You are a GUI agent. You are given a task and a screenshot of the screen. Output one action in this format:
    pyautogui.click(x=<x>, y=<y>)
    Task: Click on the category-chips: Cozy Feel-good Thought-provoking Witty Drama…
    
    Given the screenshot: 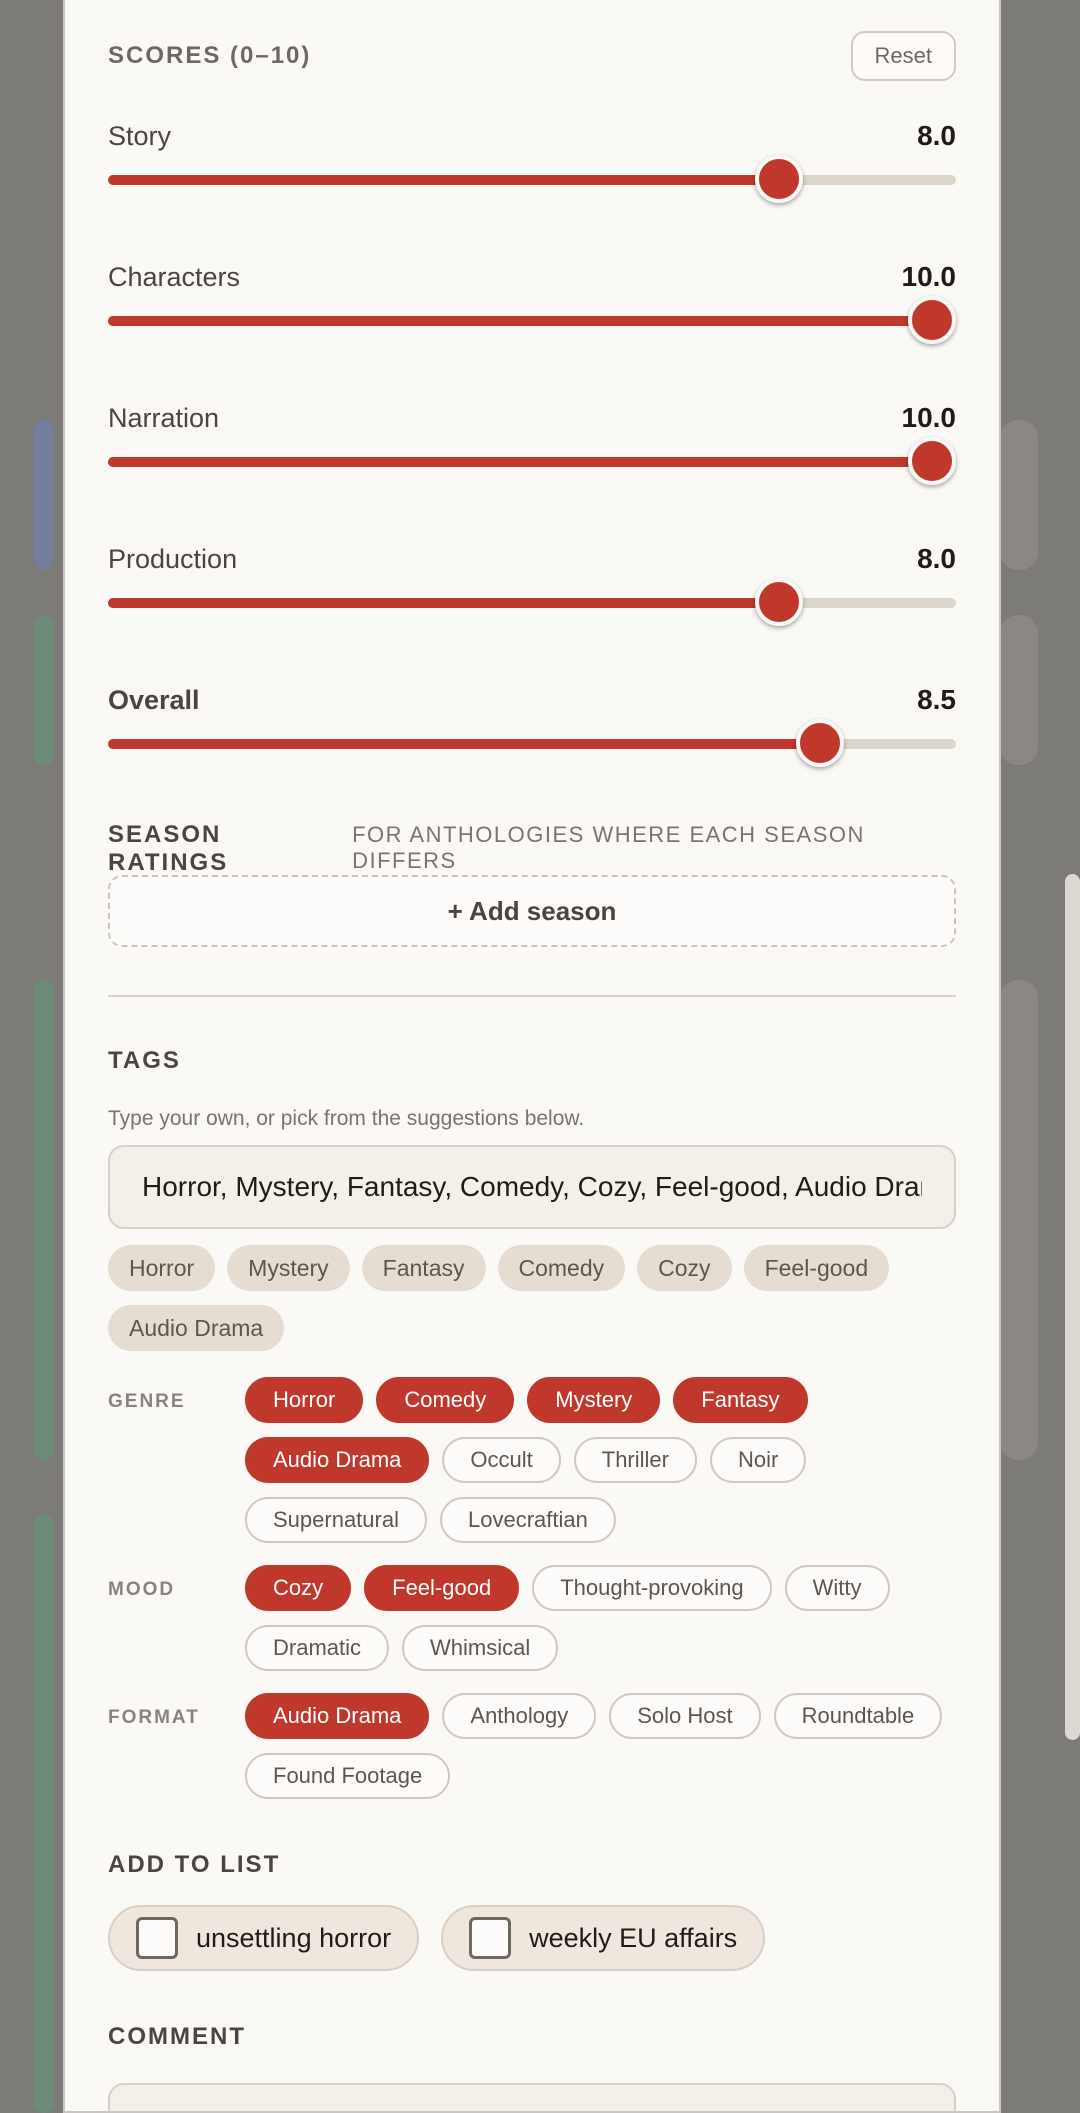 What is the action you would take?
    pyautogui.click(x=600, y=1618)
    